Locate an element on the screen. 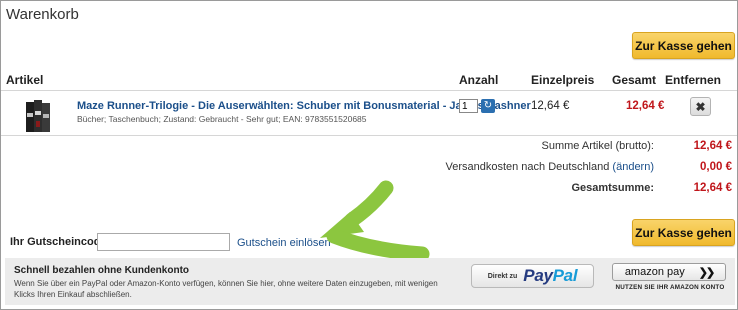 Image resolution: width=738 pixels, height=310 pixels. checkout-button-bottom: Zur Kasse gehen is located at coordinates (683, 232).